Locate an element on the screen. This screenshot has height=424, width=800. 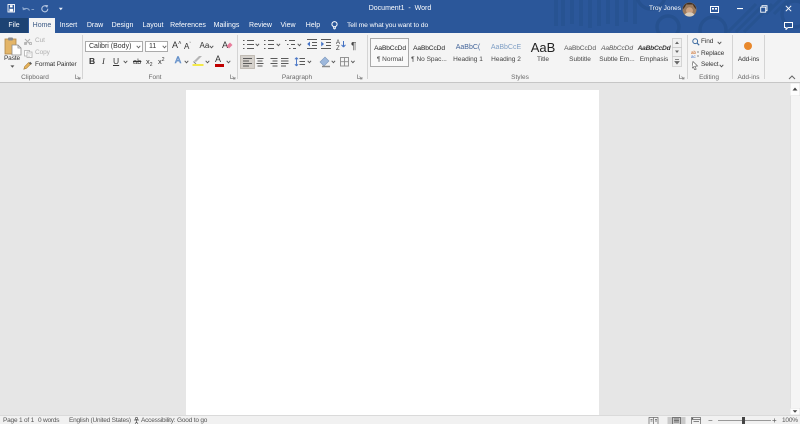
svg-text: ac is located at coordinates (694, 56).